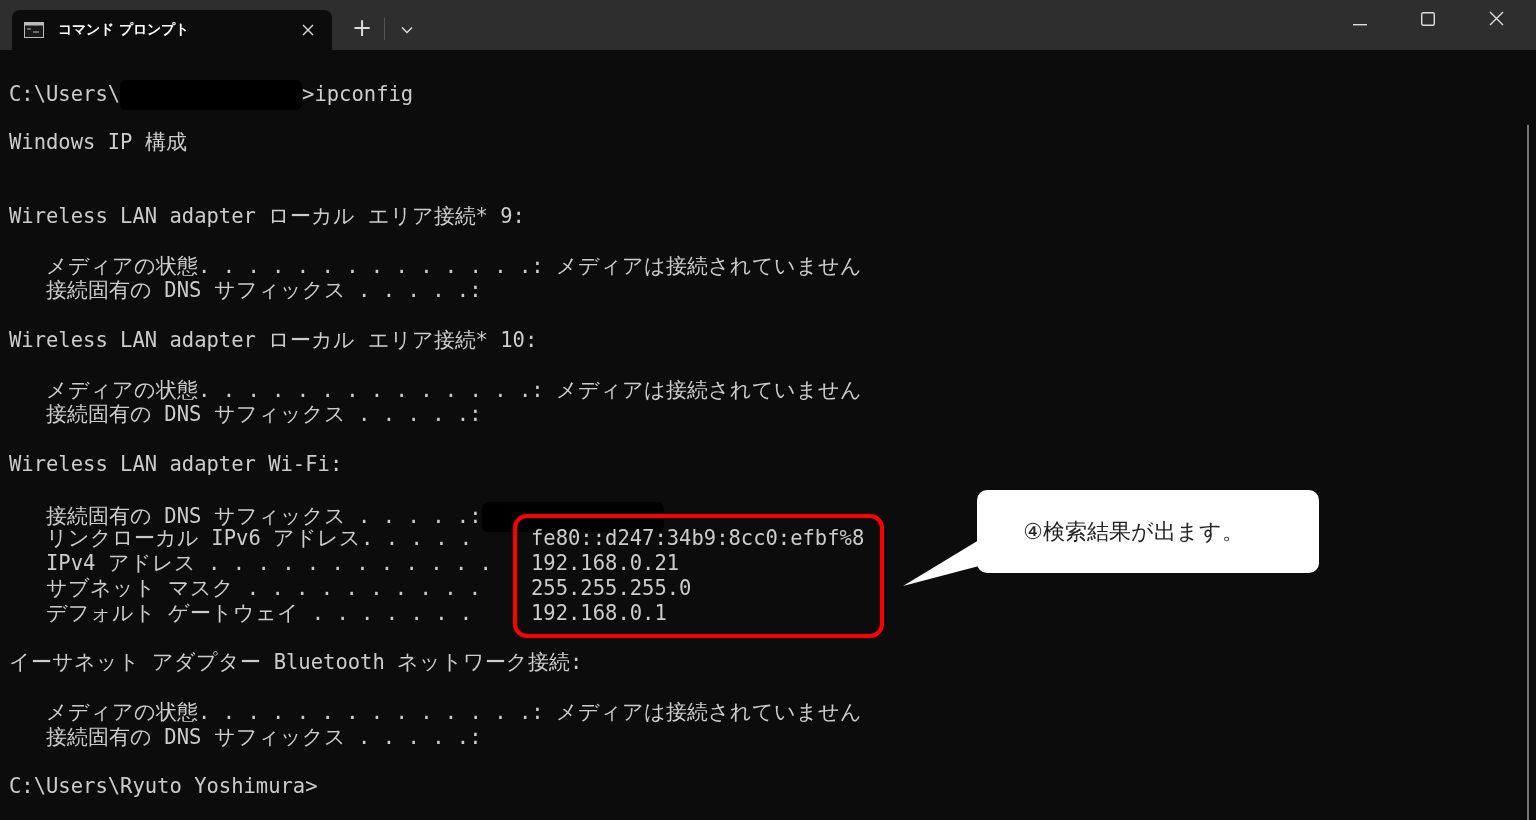 Image resolution: width=1536 pixels, height=820 pixels. What do you see at coordinates (296, 662) in the screenshot?
I see `terminal-text: イーサネット アダプター Bluetooth ネットワーク接続:` at bounding box center [296, 662].